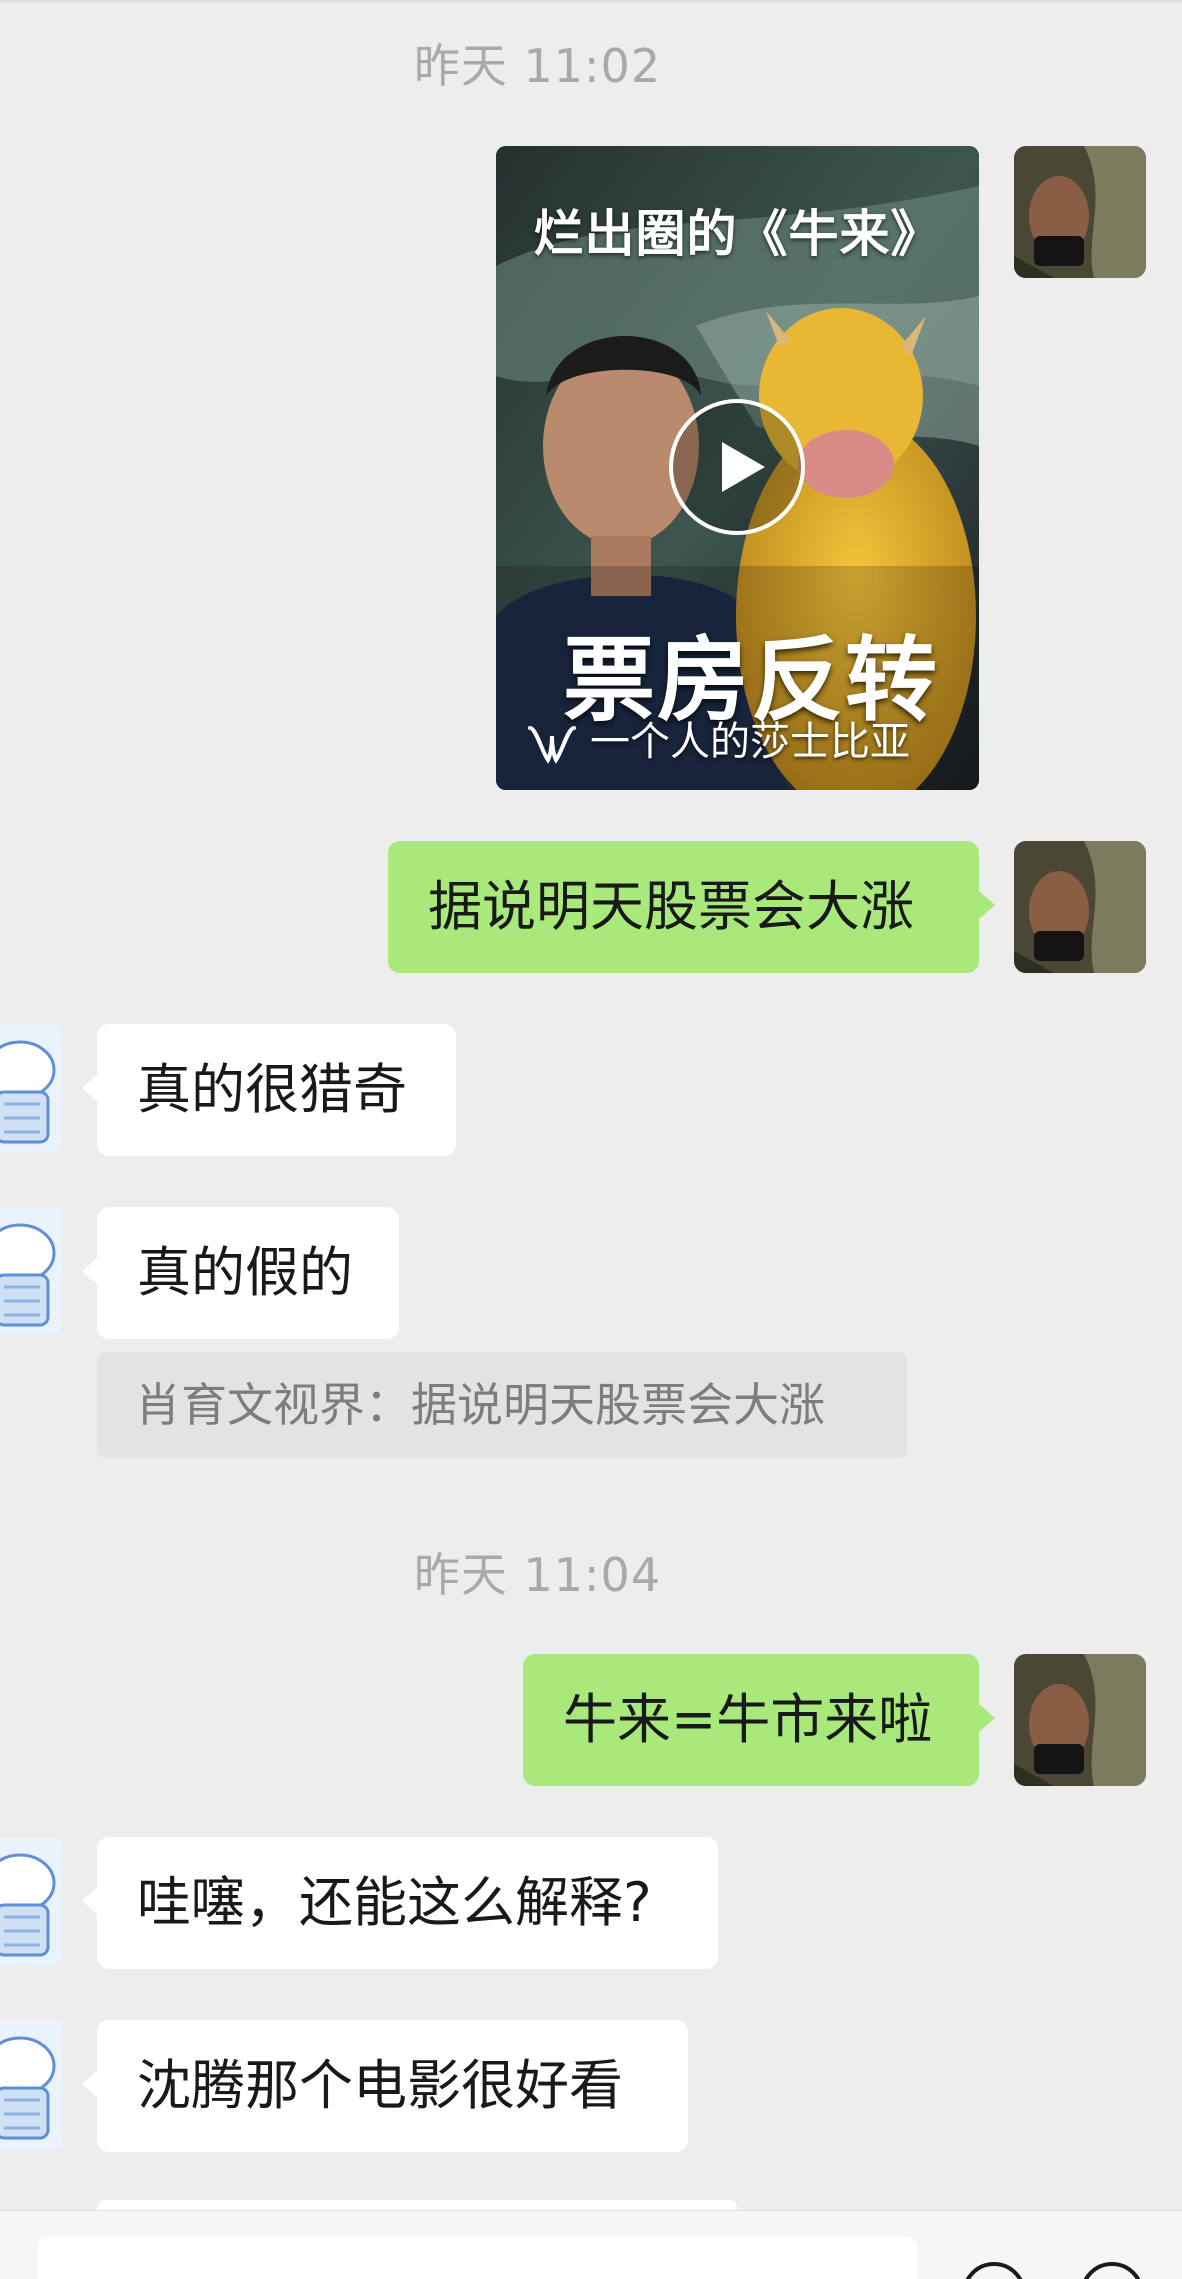 This screenshot has width=1182, height=2279. What do you see at coordinates (502, 1405) in the screenshot?
I see `quoted-message: 肖育文视界：据说明天股票会大涨` at bounding box center [502, 1405].